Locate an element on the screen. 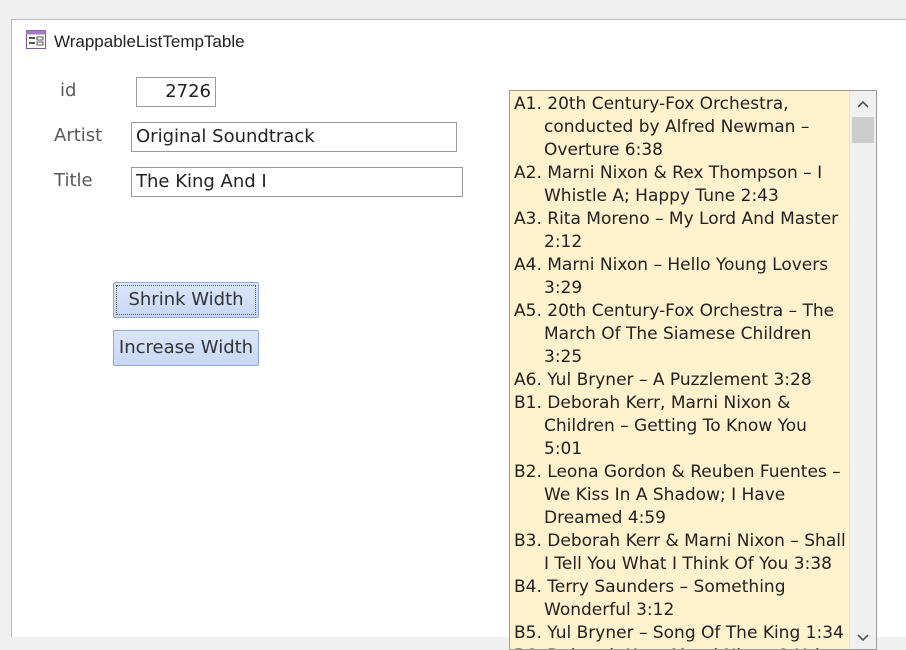 The height and width of the screenshot is (650, 906). artist-label: Artist is located at coordinates (78, 135).